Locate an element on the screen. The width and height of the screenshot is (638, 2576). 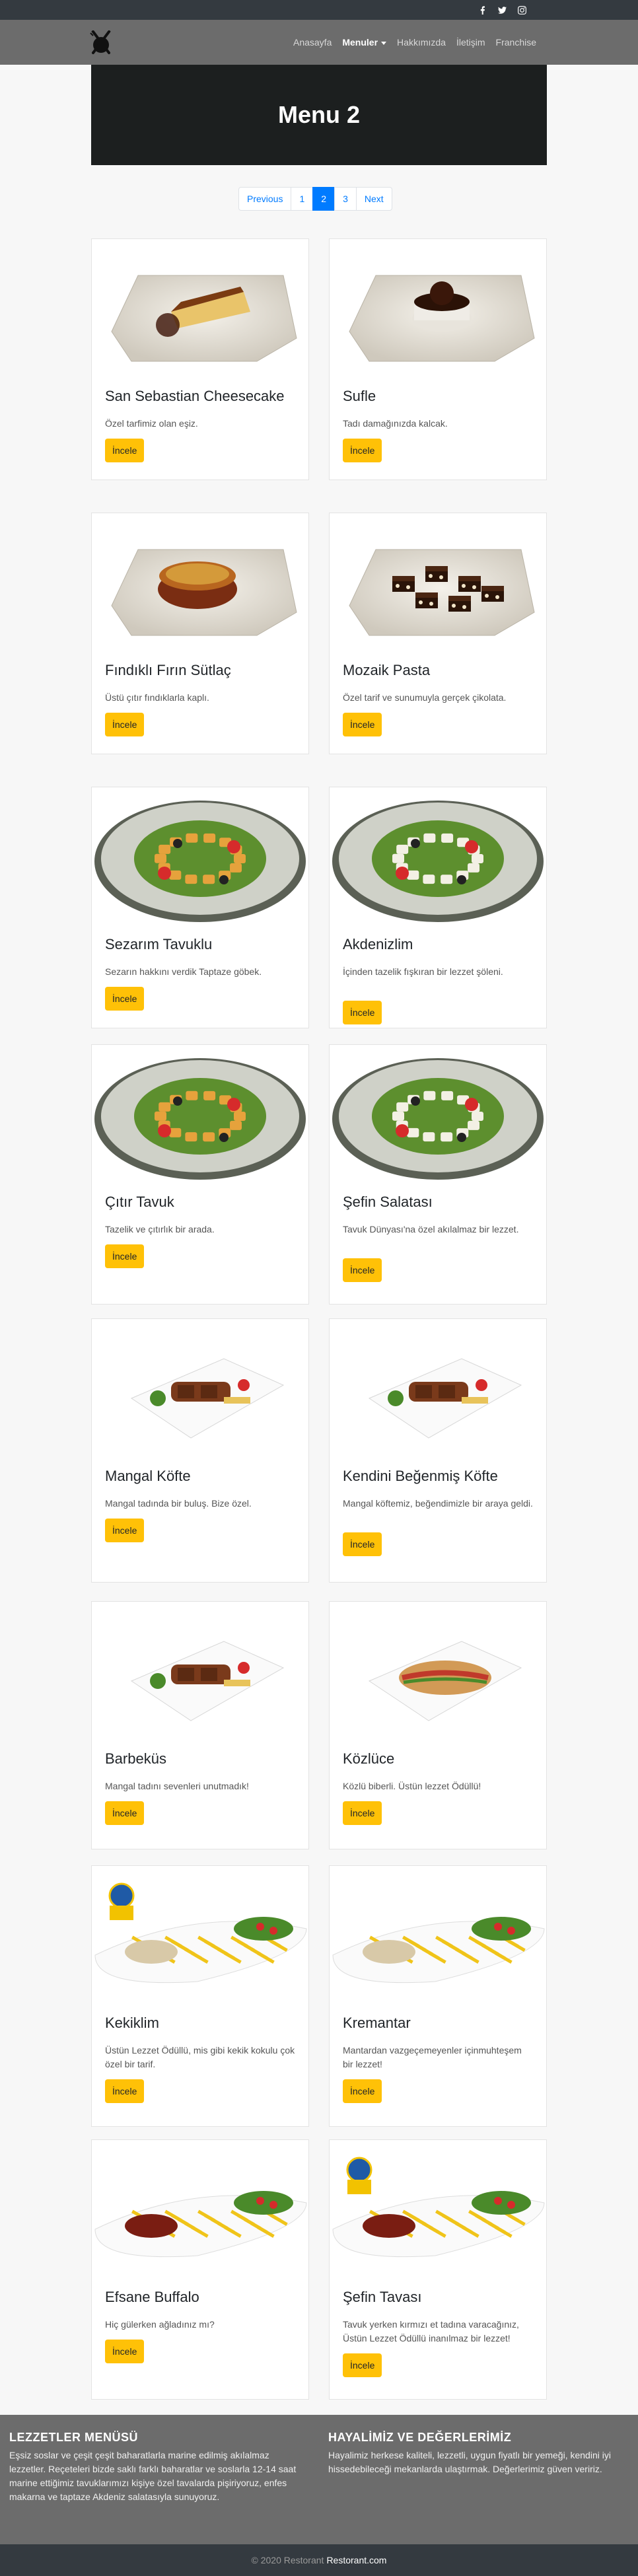
page-title: Menu 2 is located at coordinates (318, 114).